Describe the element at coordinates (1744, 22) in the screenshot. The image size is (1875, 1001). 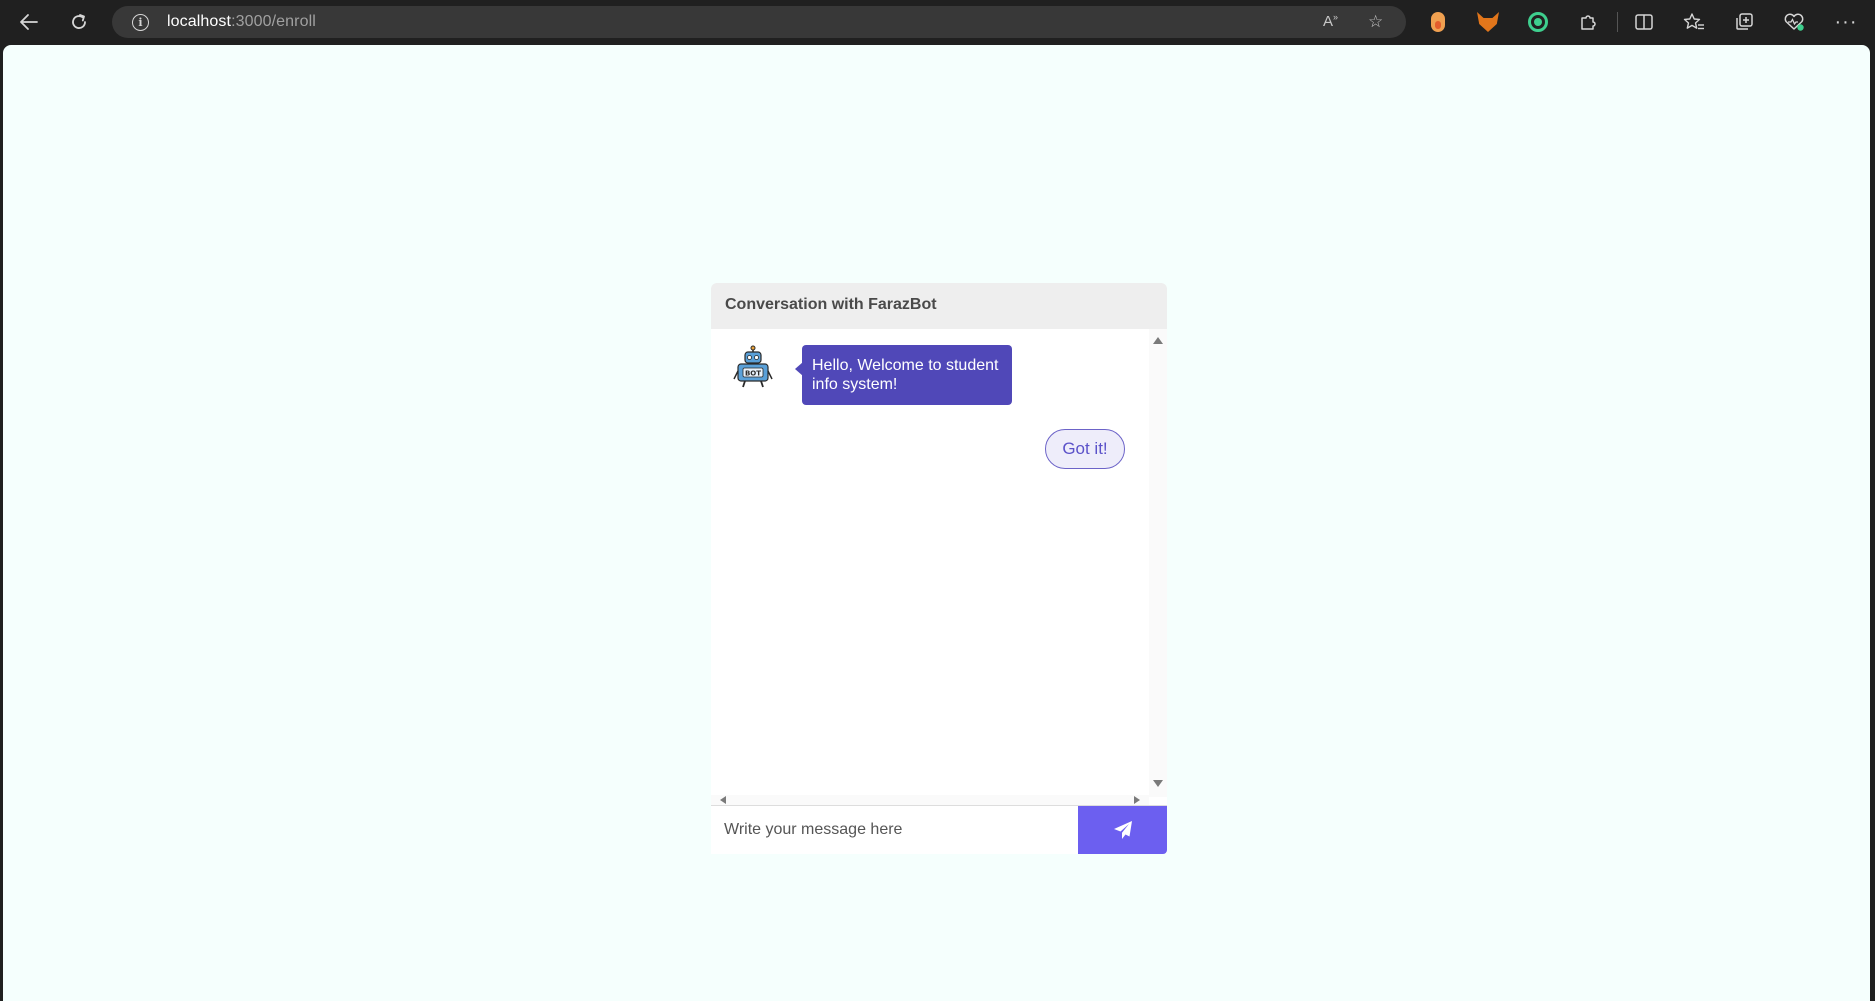
I see `collections-icon` at that location.